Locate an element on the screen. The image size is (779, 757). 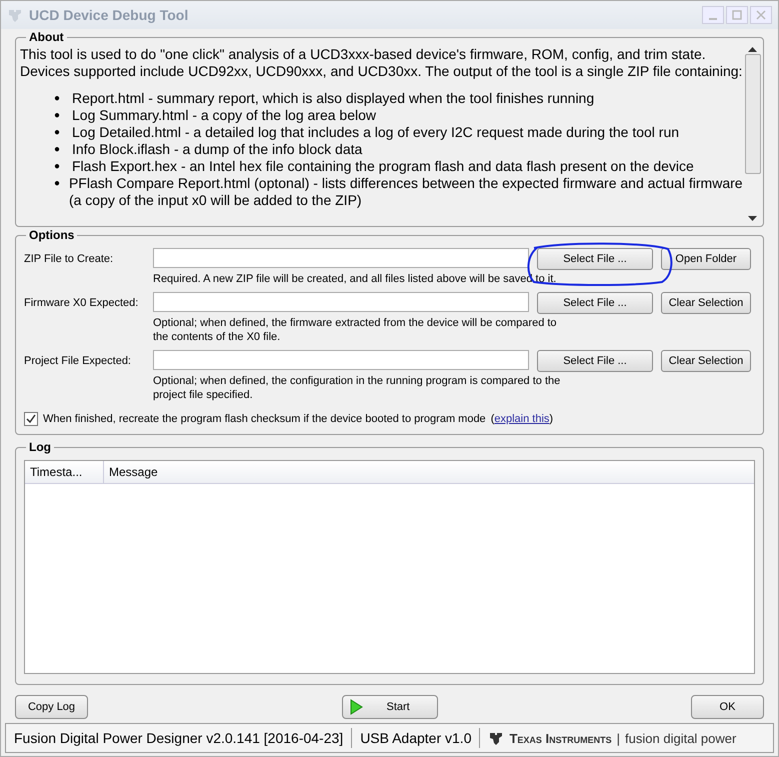
maximize-button is located at coordinates (737, 15).